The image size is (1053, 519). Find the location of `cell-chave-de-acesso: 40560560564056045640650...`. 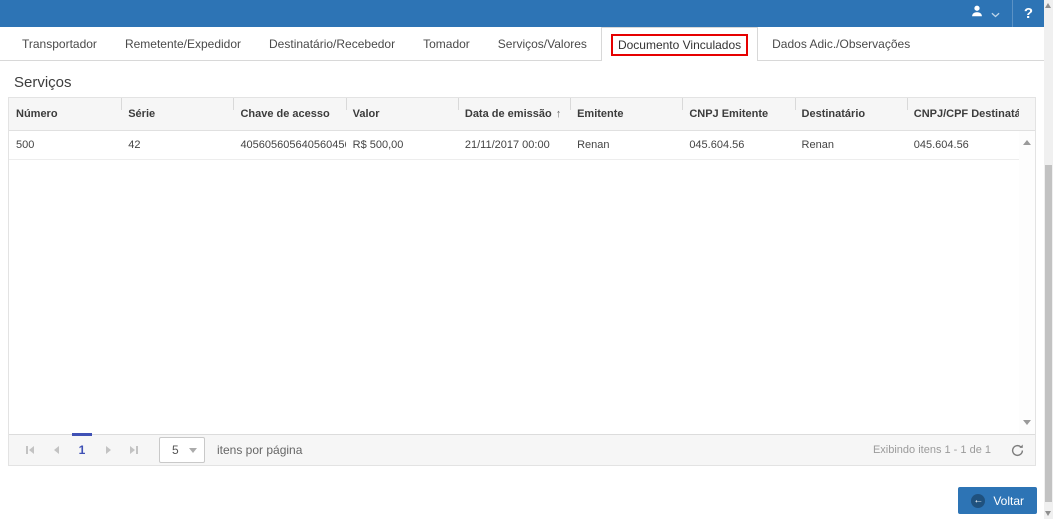

cell-chave-de-acesso: 40560560564056045640650... is located at coordinates (292, 145).